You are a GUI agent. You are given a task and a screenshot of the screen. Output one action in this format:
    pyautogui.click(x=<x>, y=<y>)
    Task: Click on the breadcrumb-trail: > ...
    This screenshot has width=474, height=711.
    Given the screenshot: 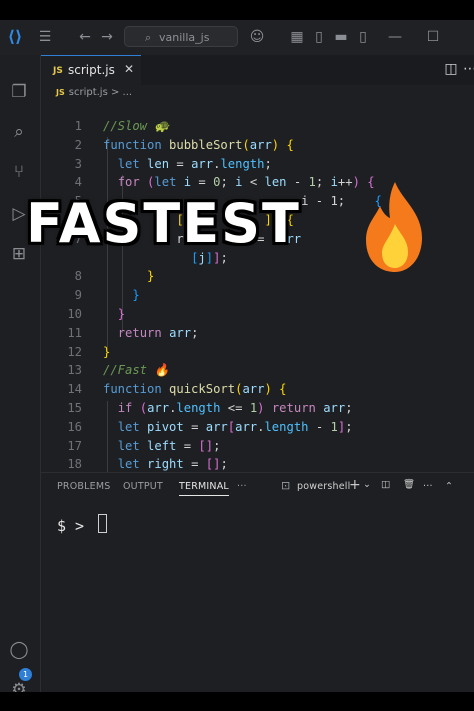 What is the action you would take?
    pyautogui.click(x=121, y=92)
    